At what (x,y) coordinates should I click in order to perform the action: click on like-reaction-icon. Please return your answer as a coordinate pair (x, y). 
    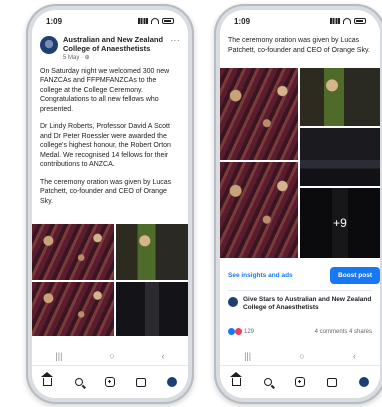
    Looking at the image, I should click on (231, 331).